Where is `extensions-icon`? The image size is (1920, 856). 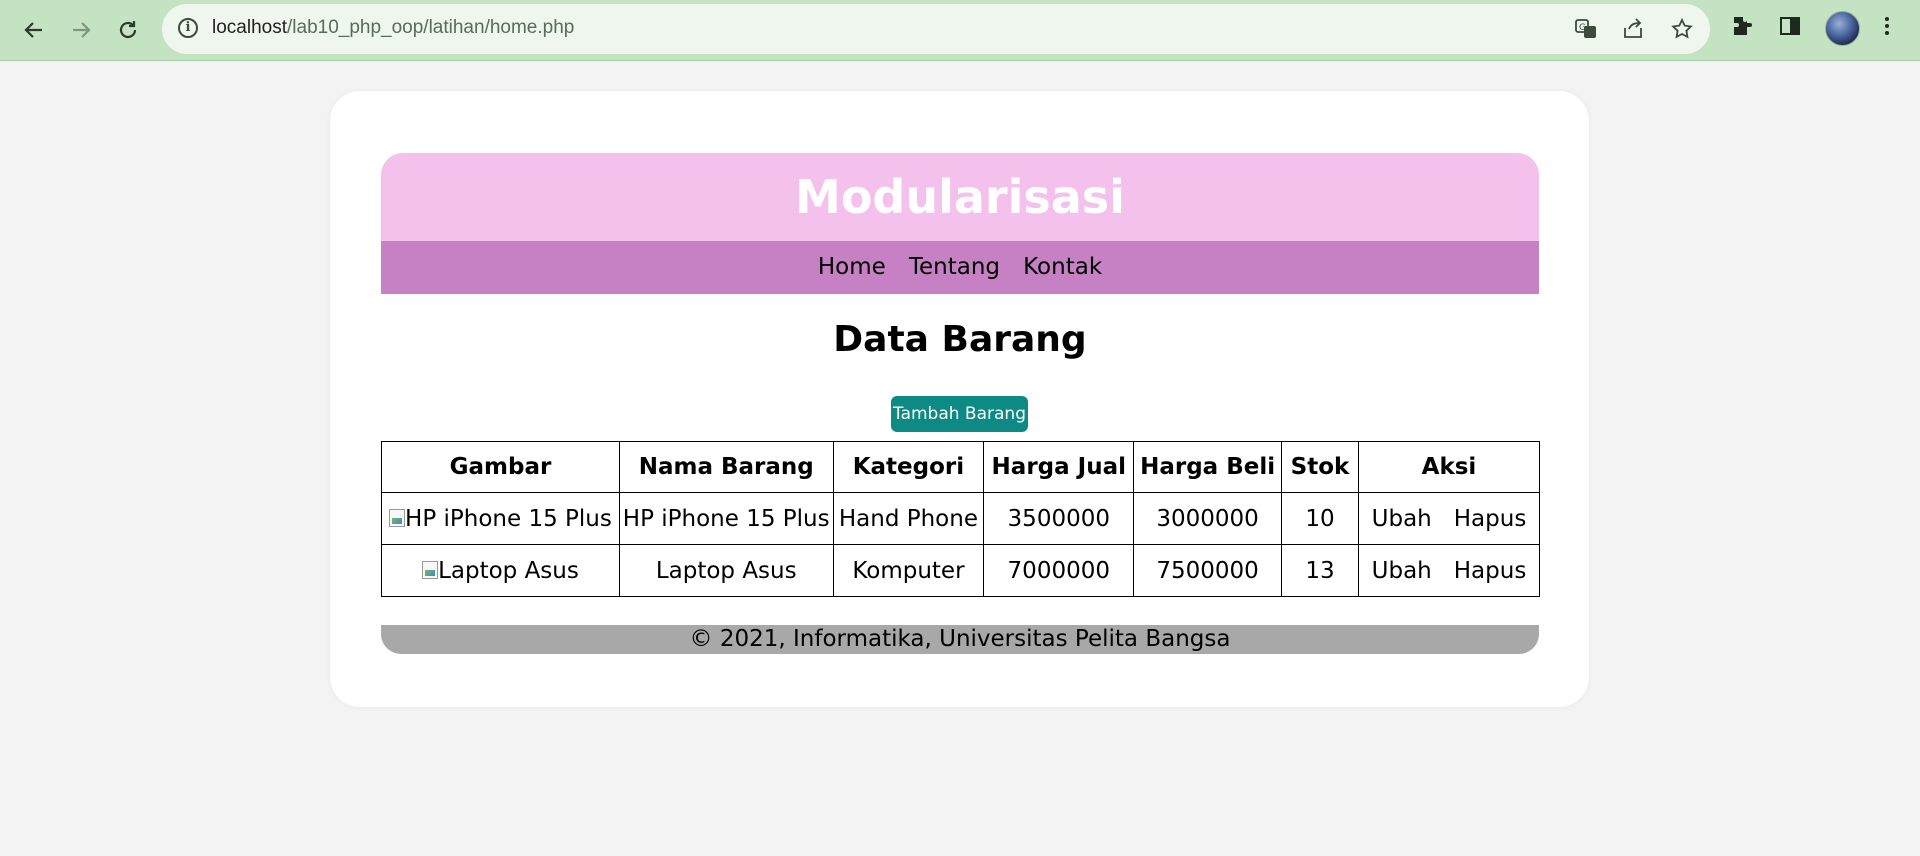
extensions-icon is located at coordinates (1742, 30).